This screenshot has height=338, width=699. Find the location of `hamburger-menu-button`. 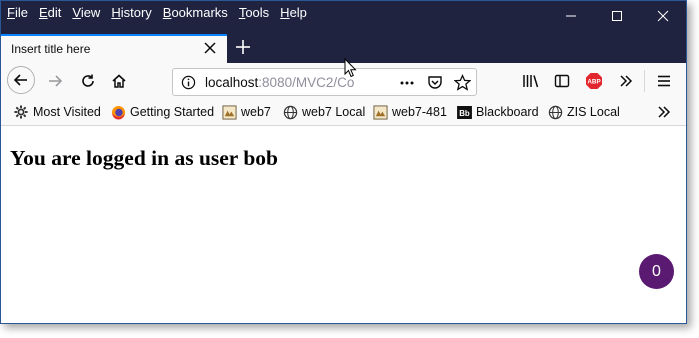

hamburger-menu-button is located at coordinates (664, 81).